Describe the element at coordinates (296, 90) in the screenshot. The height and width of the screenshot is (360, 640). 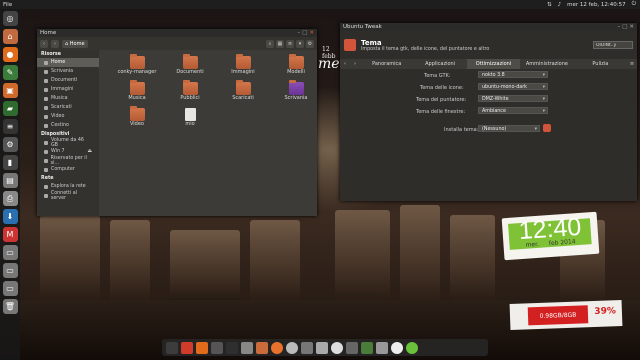
I see `file-item: Scrivania` at that location.